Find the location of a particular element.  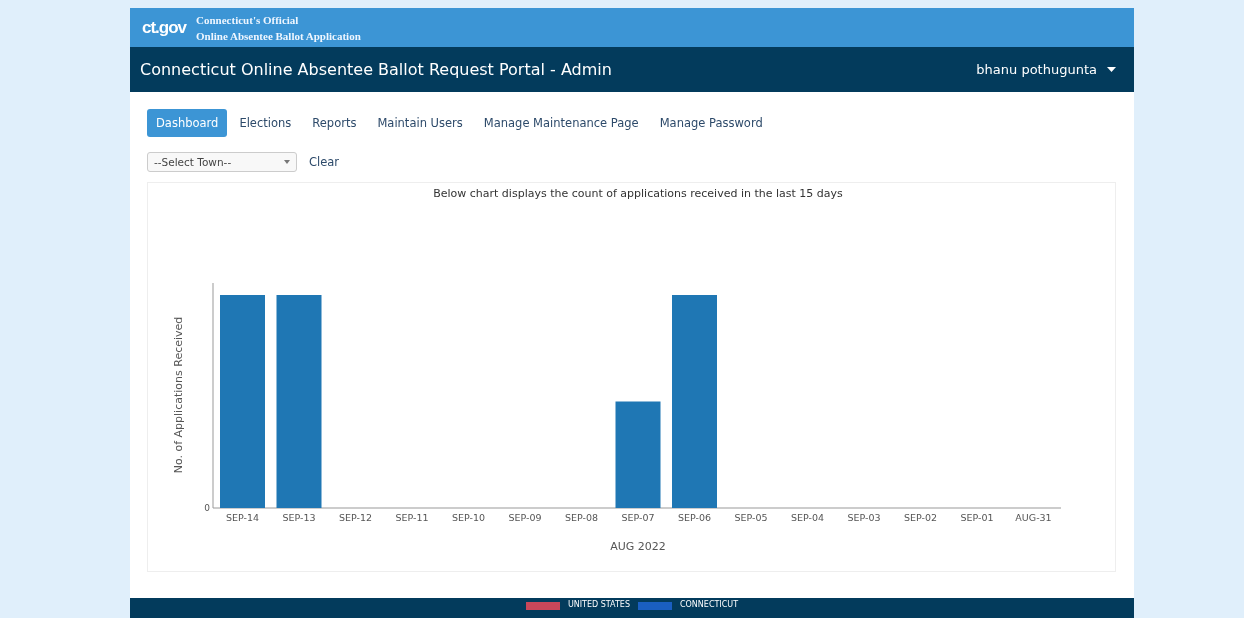

nav-tab: Maintain Users is located at coordinates (420, 123).